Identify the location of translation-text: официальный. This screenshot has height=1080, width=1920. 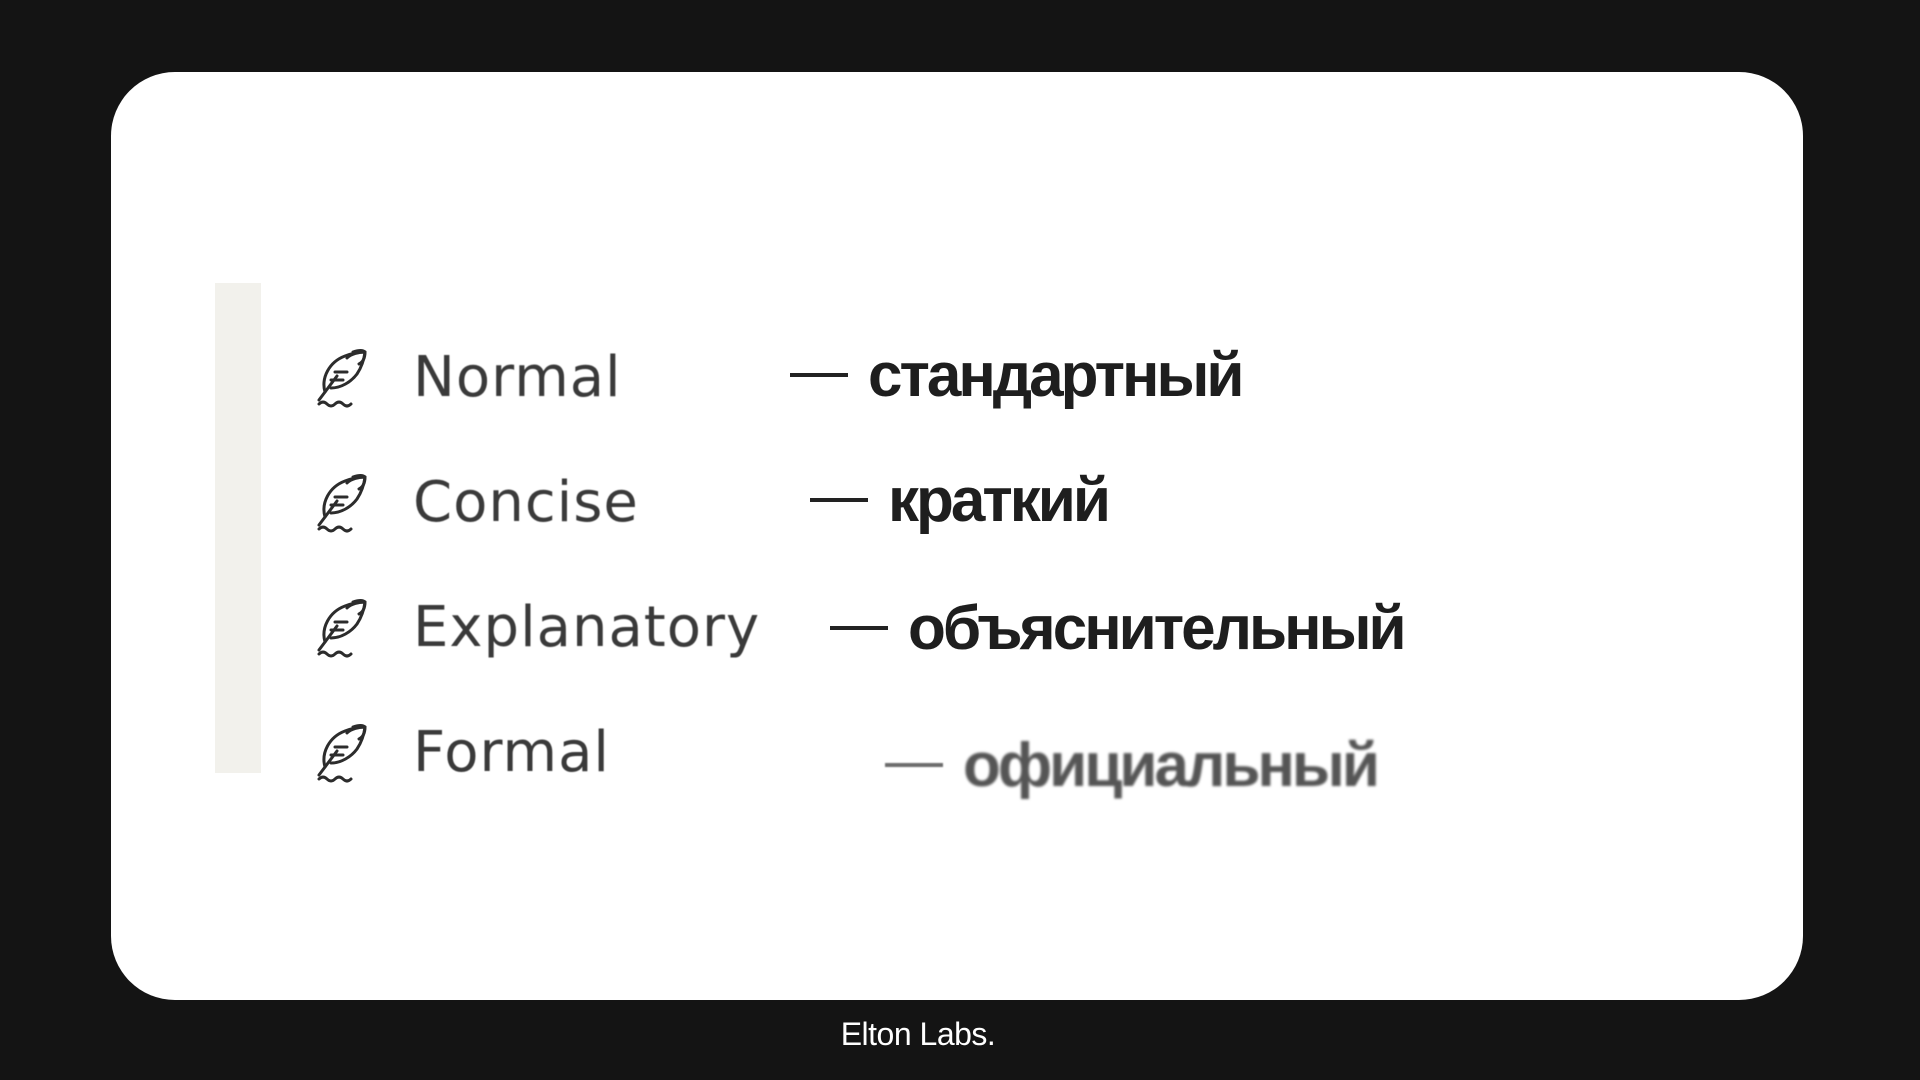
(1171, 765).